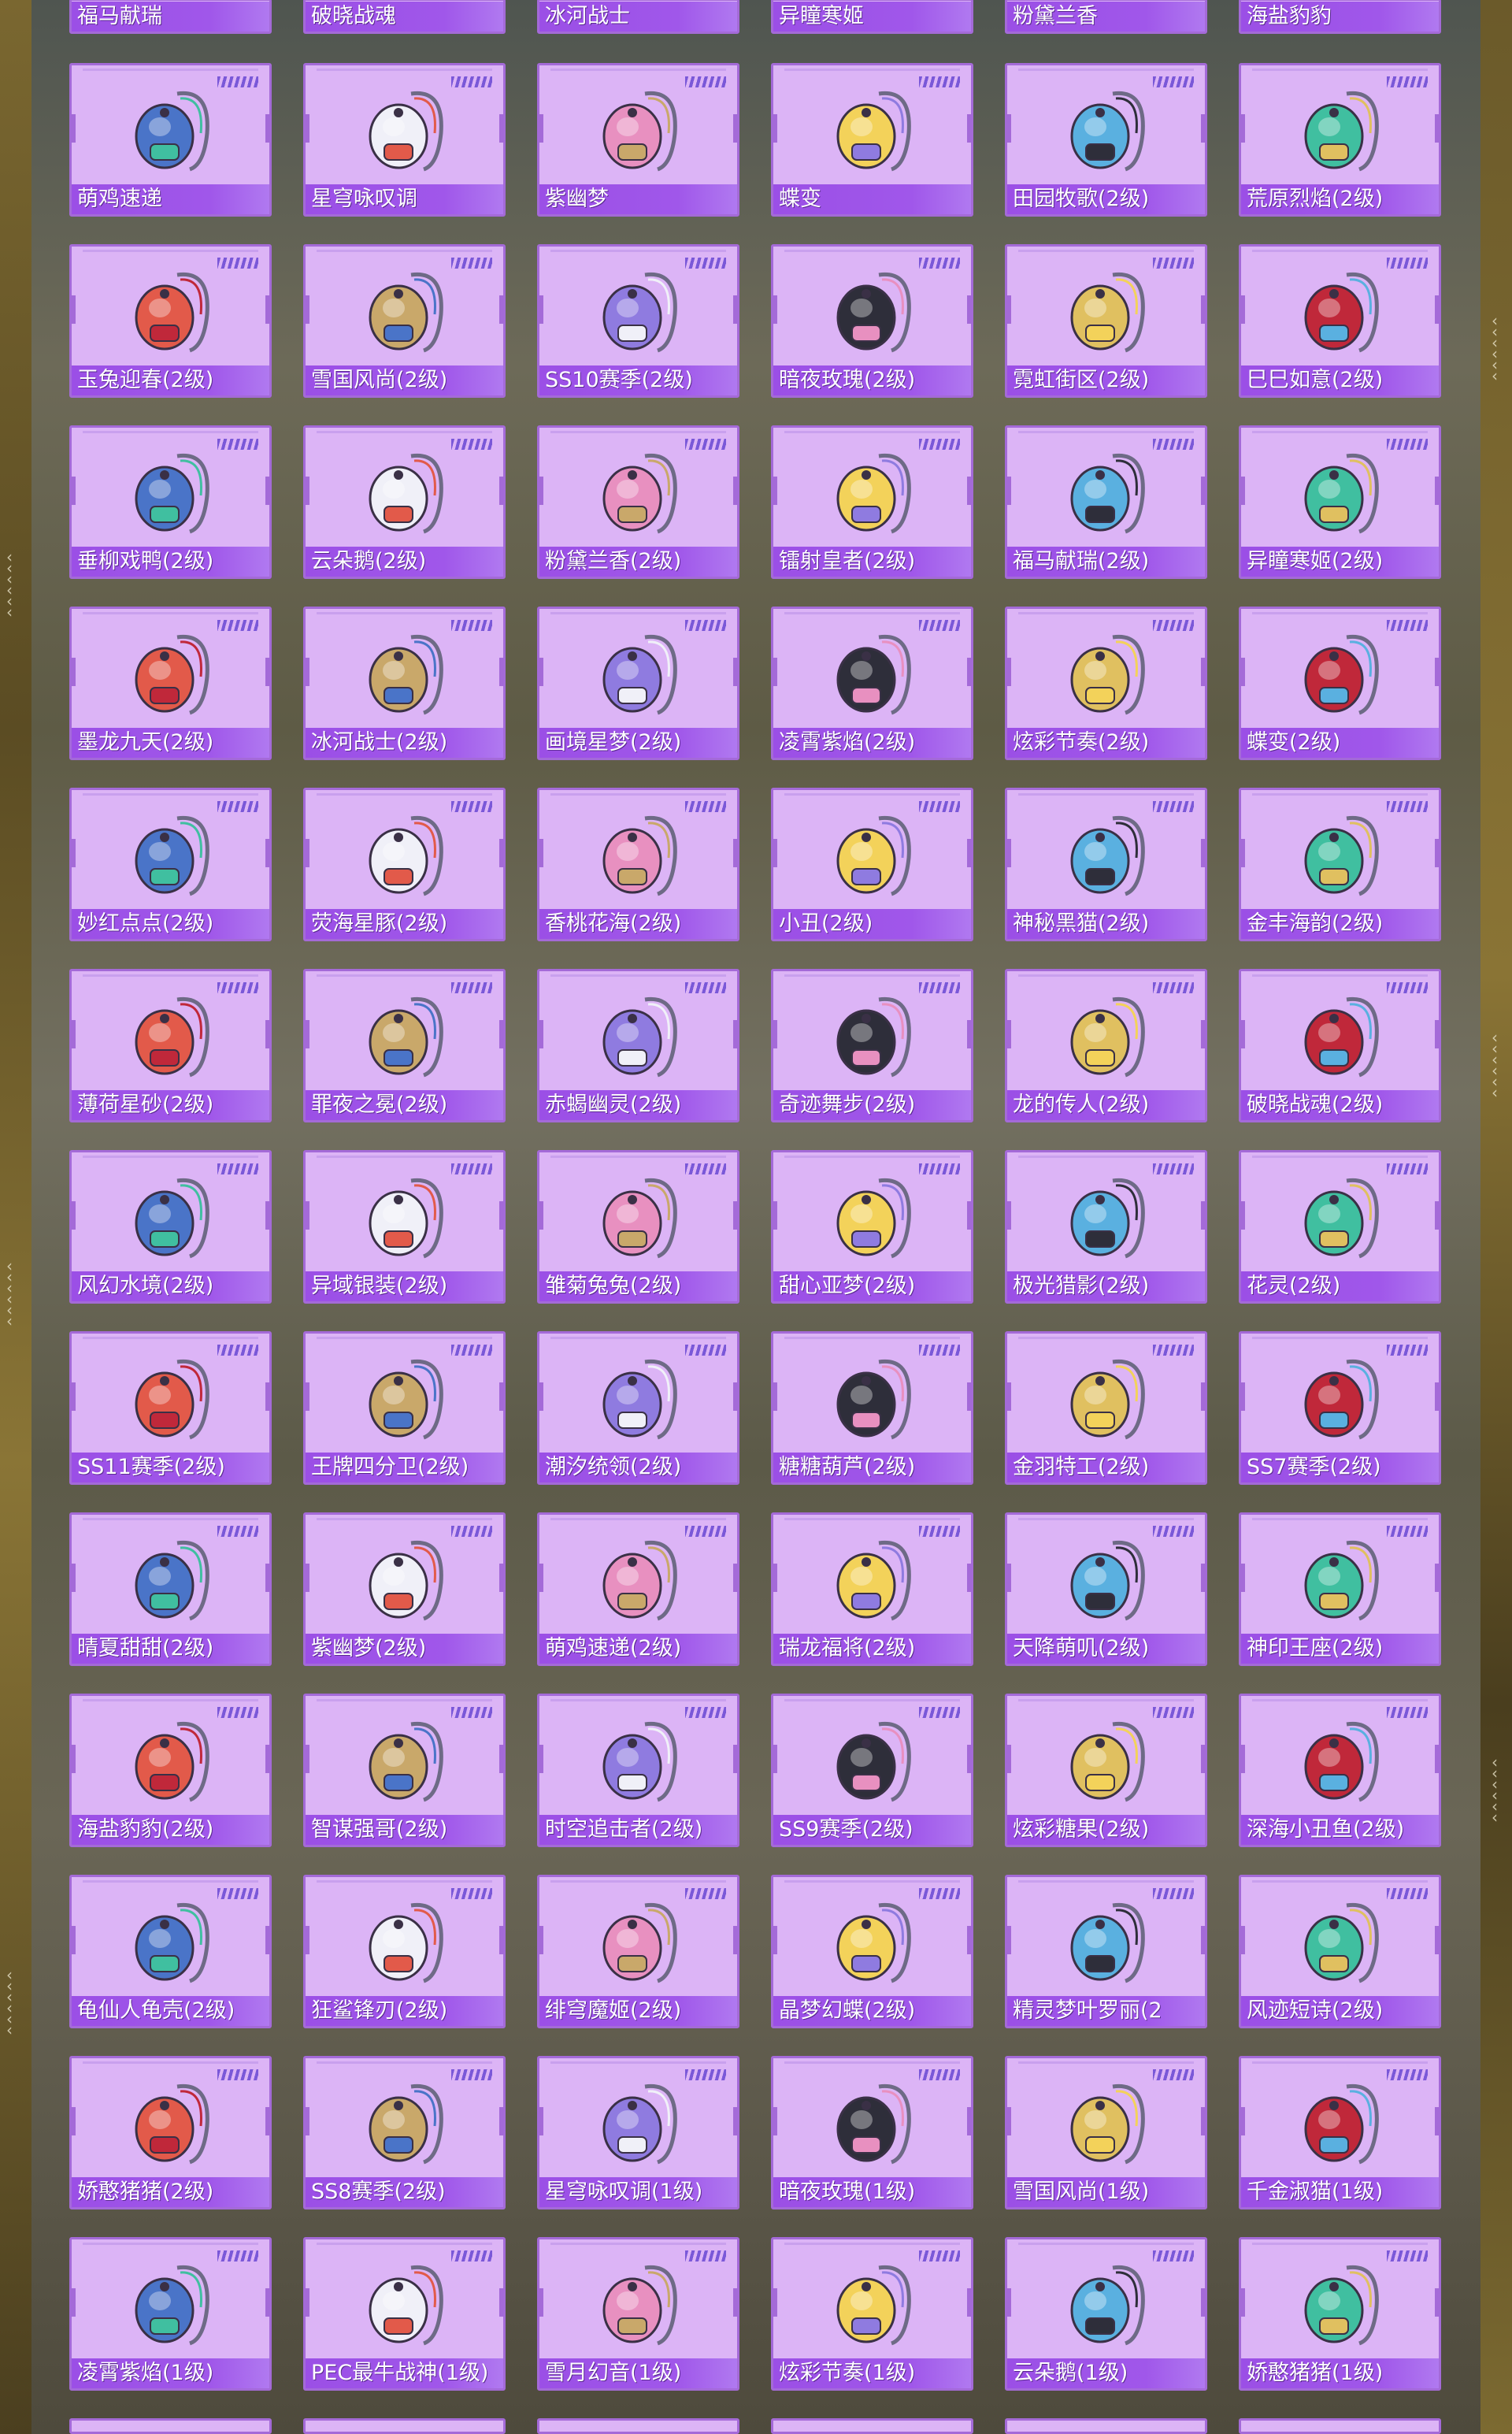 The width and height of the screenshot is (1512, 2434). Describe the element at coordinates (404, 865) in the screenshot. I see `backpack-card: 荧海星豚(2级)` at that location.